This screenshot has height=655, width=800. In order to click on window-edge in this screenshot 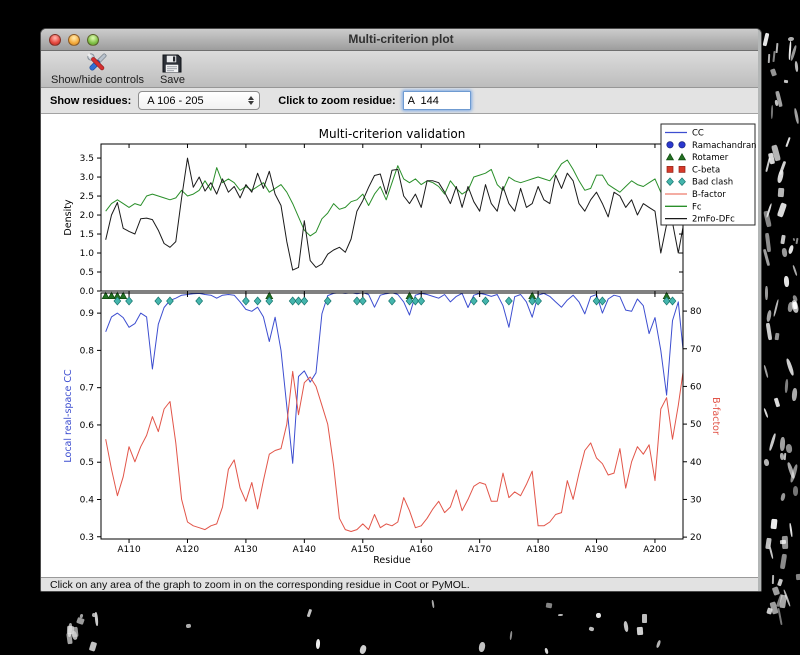, I will do `click(759, 310)`.